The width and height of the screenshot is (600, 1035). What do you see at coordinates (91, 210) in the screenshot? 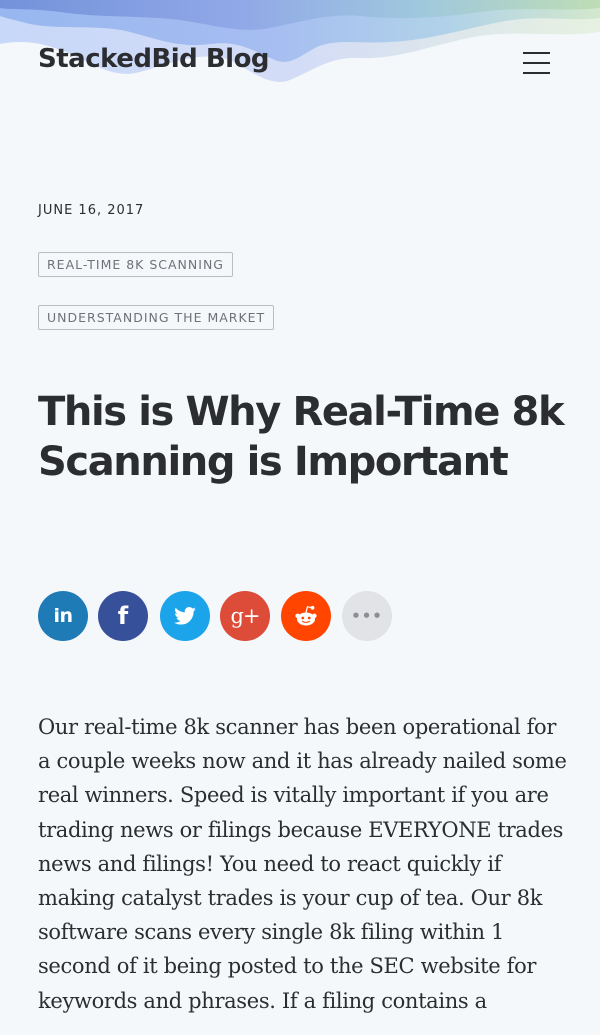
I see `post-date: JUNE 16, 2017` at bounding box center [91, 210].